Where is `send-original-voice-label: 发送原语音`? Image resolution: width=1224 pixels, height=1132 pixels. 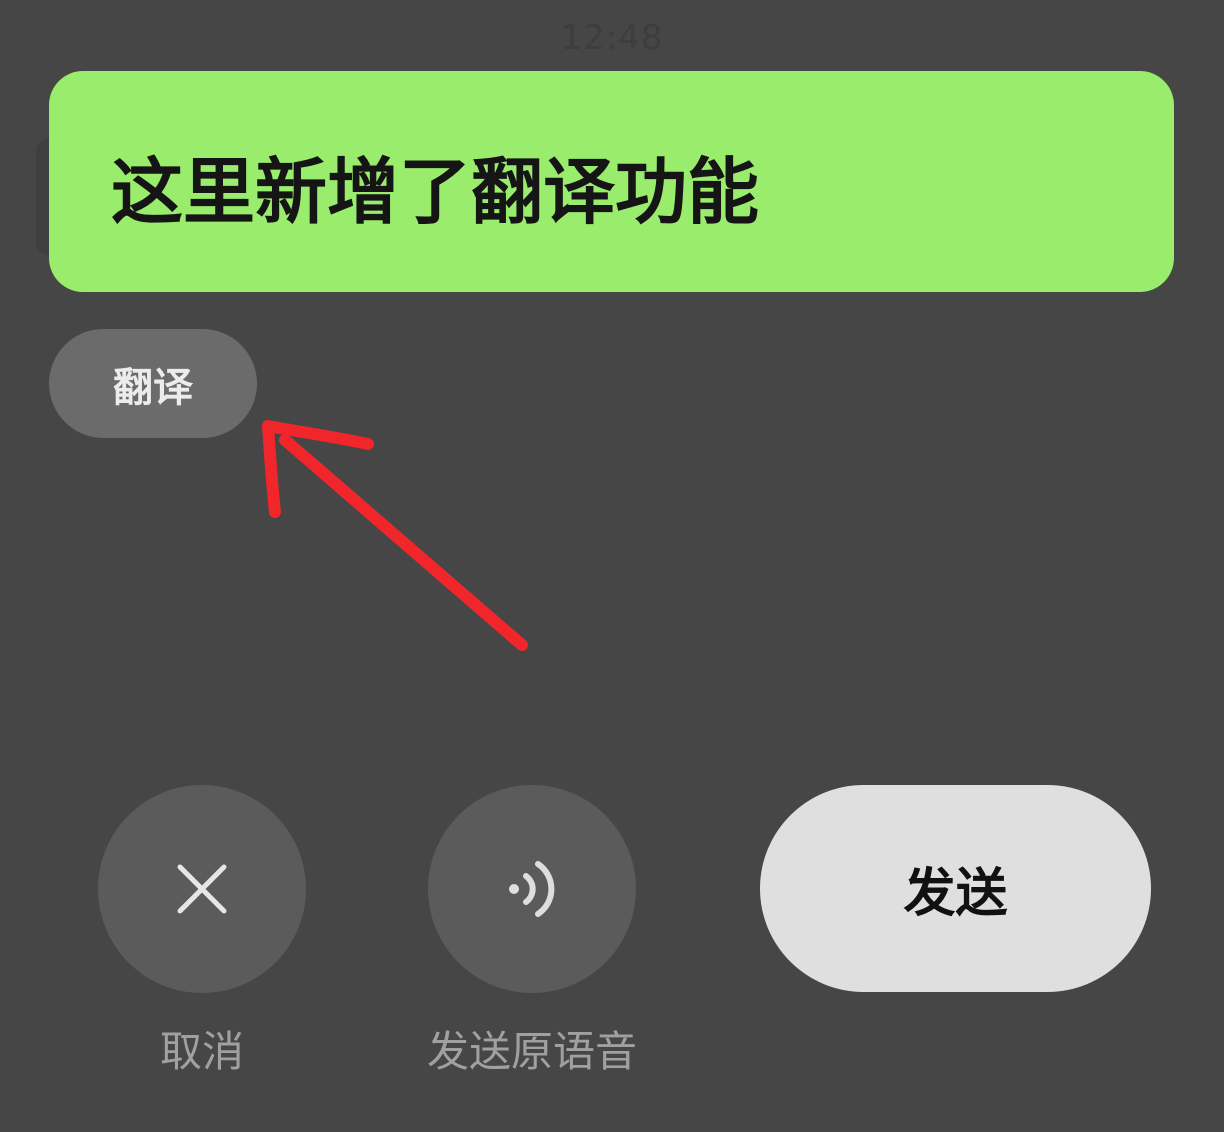 send-original-voice-label: 发送原语音 is located at coordinates (531, 1051).